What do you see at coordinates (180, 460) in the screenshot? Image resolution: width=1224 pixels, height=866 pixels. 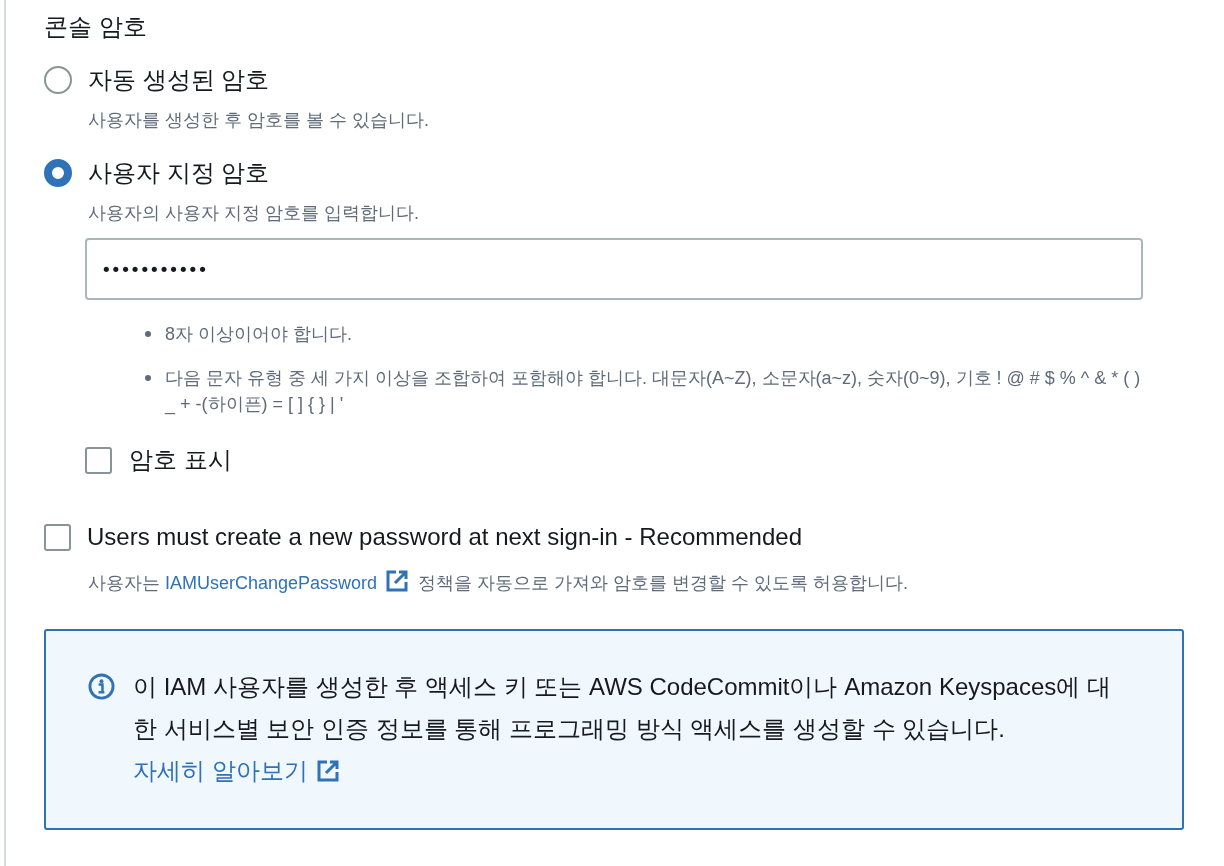 I see `checkbox-label: 암호 표시` at bounding box center [180, 460].